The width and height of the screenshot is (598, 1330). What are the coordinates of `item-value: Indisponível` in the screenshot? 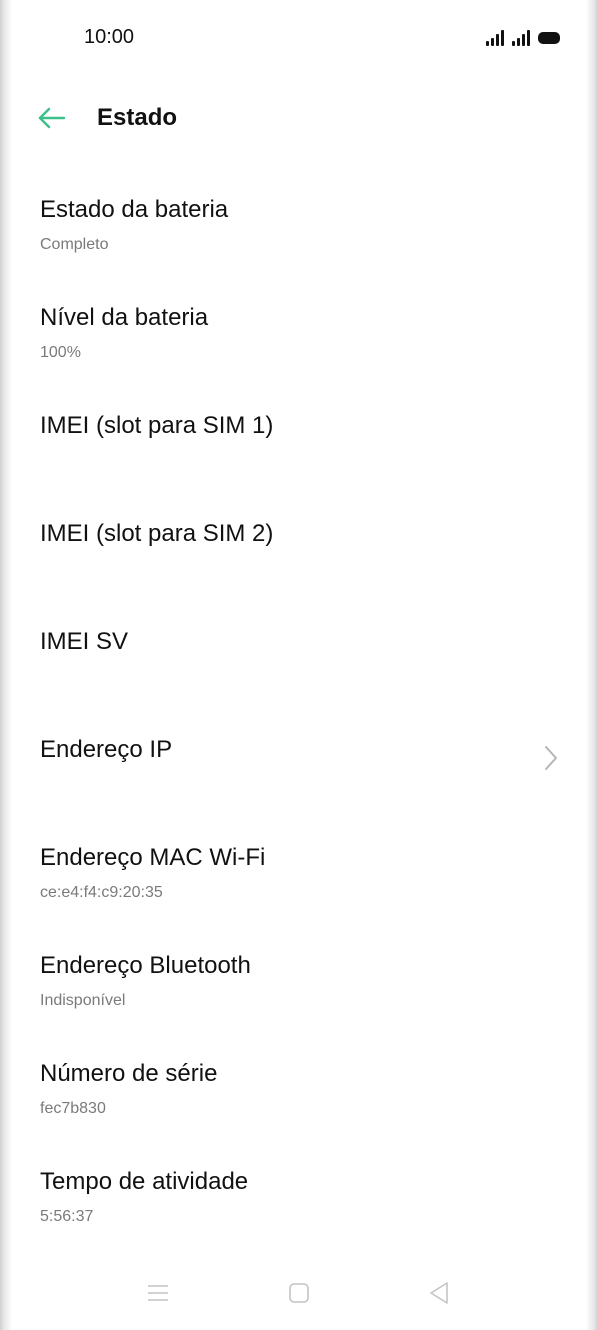 It's located at (83, 1000).